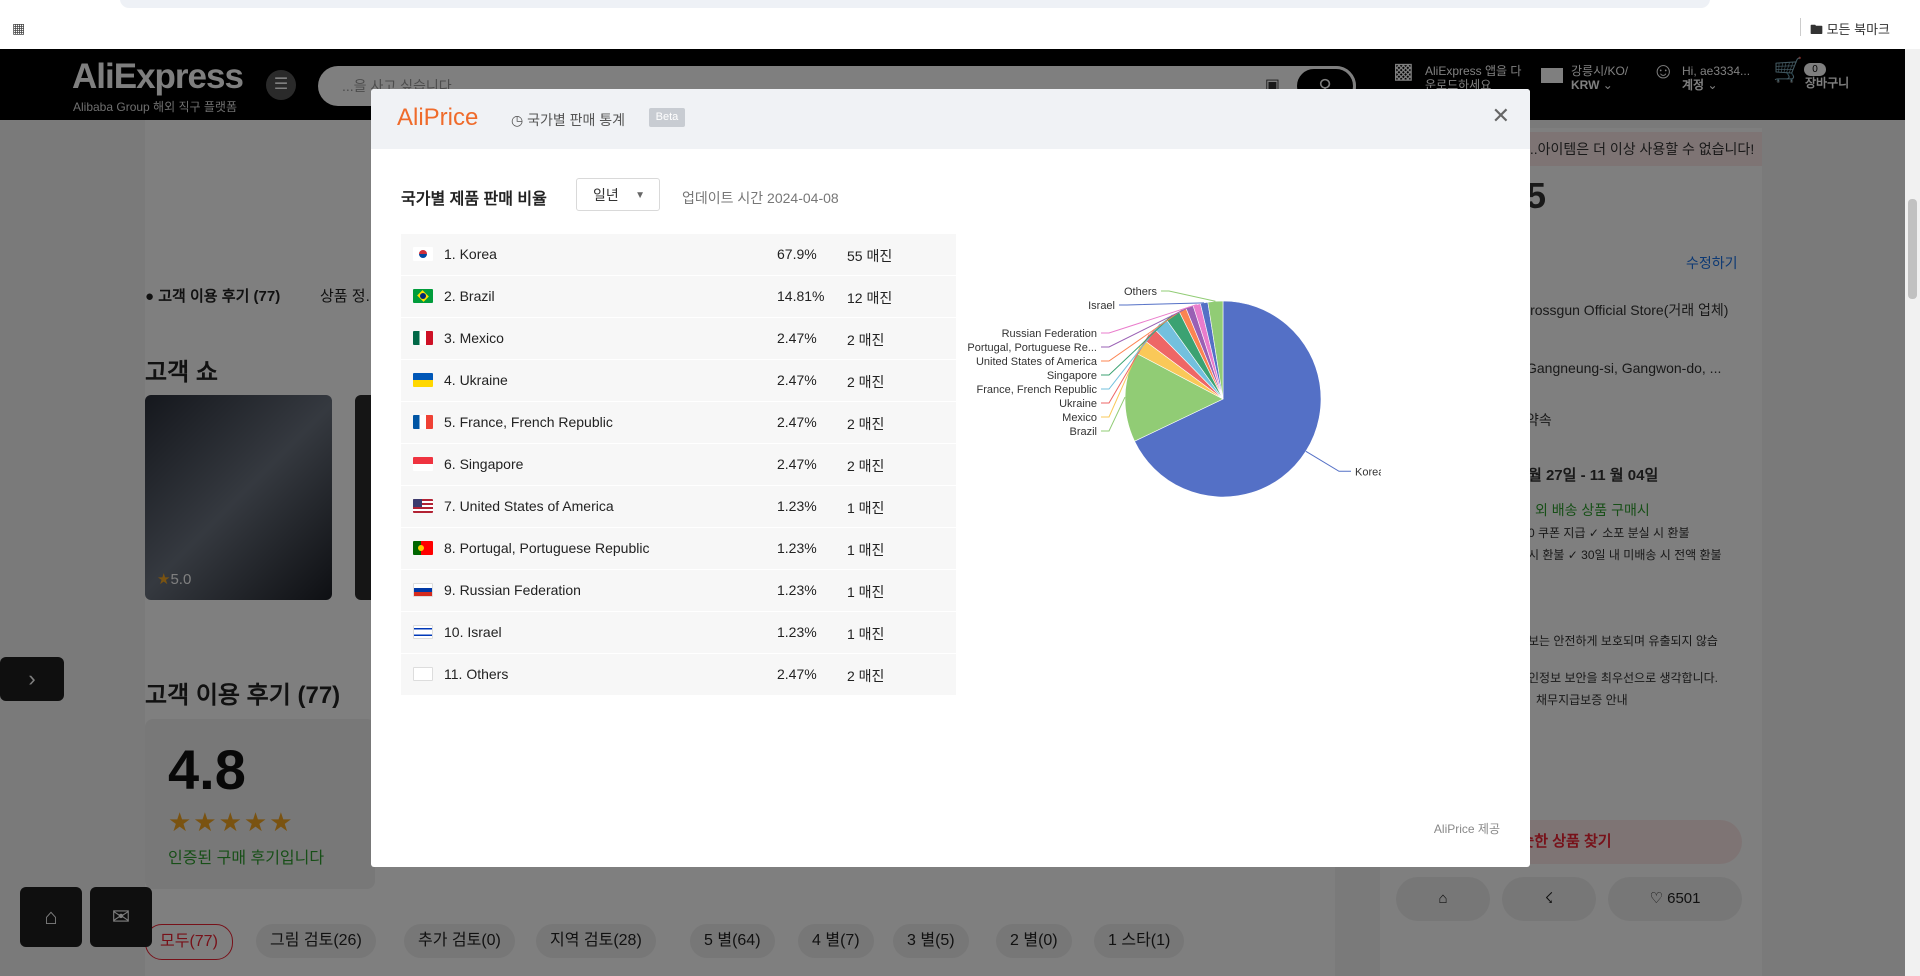 The width and height of the screenshot is (1920, 976). I want to click on period-select: 일년 ▼, so click(618, 194).